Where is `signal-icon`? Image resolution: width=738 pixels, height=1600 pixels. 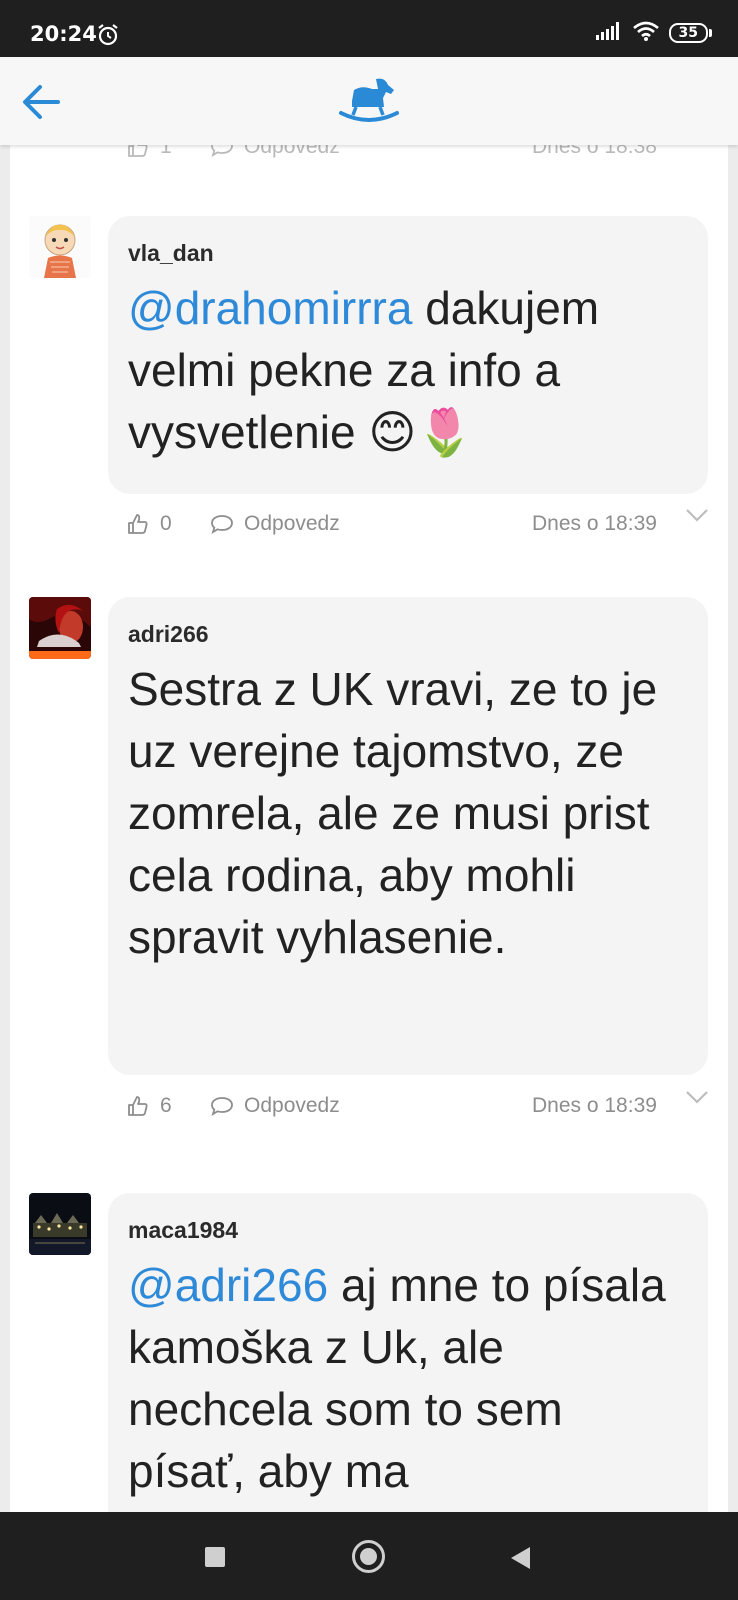
signal-icon is located at coordinates (609, 33).